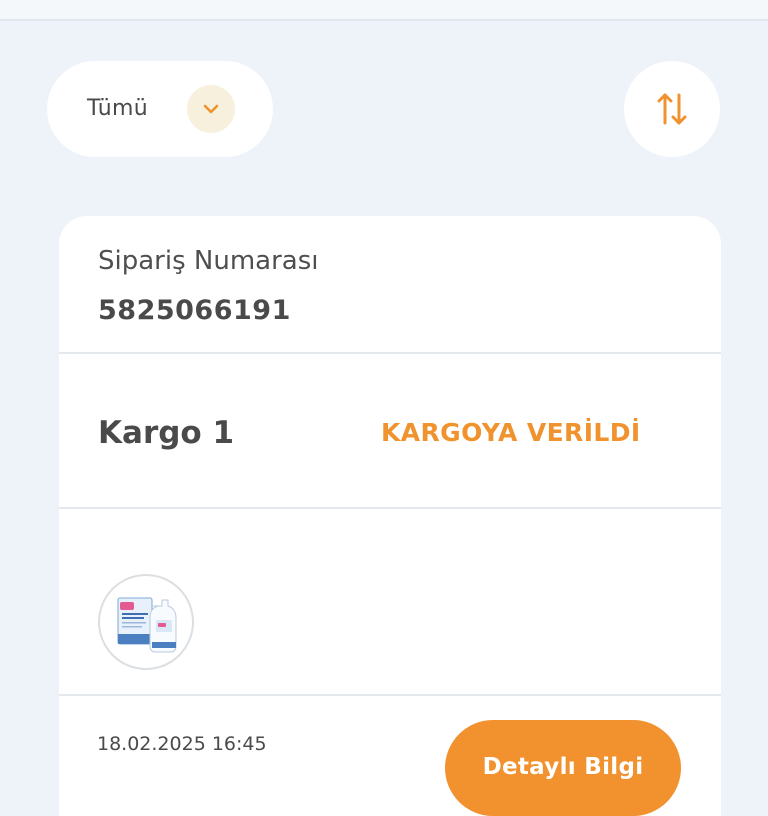 Image resolution: width=768 pixels, height=816 pixels. I want to click on cargo-status-badge: KARGOYA VERİLDİ, so click(511, 432).